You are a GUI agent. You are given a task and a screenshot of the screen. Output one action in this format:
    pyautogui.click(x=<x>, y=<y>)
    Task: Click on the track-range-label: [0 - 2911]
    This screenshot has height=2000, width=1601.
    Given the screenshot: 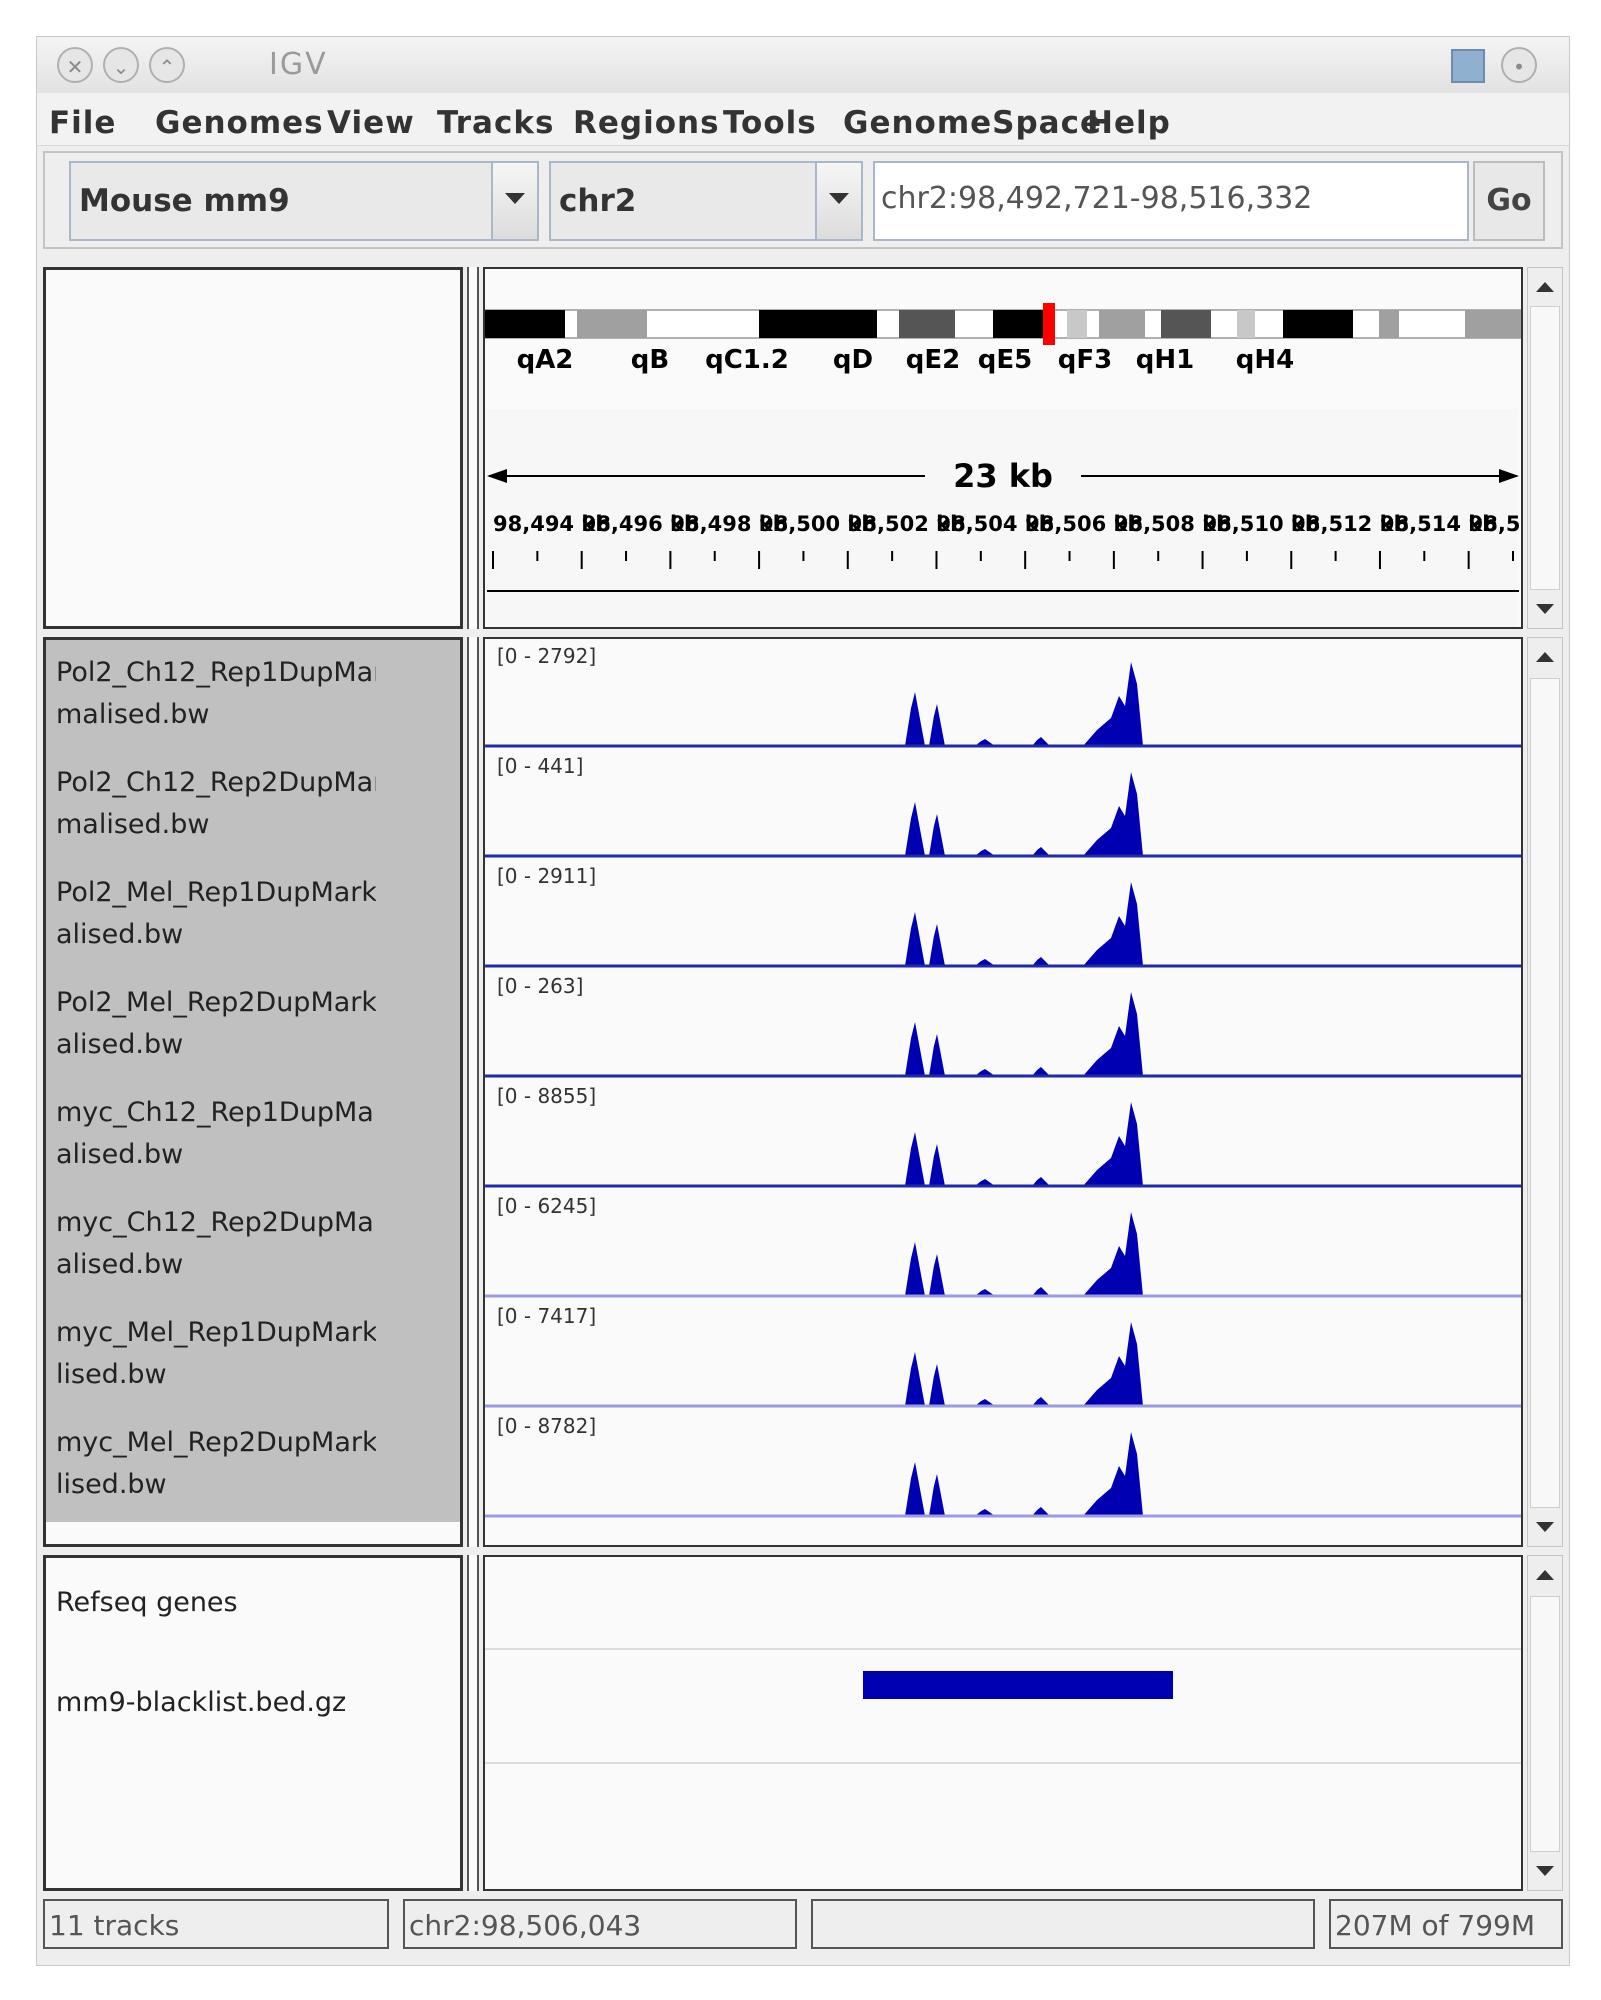 What is the action you would take?
    pyautogui.click(x=546, y=876)
    